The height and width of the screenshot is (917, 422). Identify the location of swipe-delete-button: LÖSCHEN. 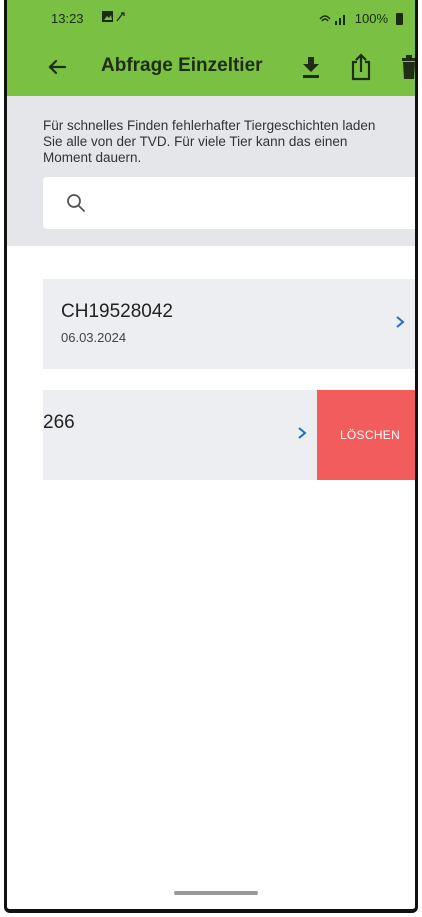
(366, 435).